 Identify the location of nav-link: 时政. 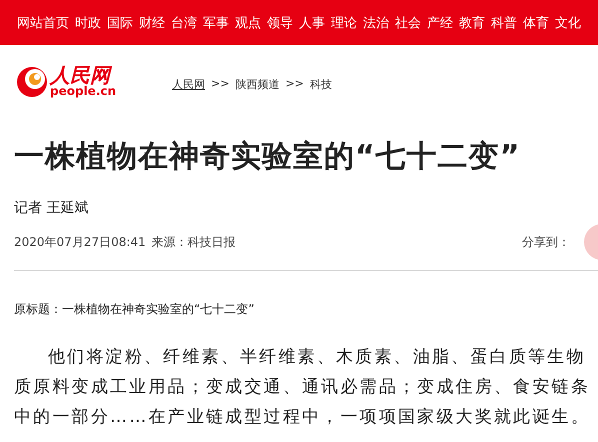
(88, 23).